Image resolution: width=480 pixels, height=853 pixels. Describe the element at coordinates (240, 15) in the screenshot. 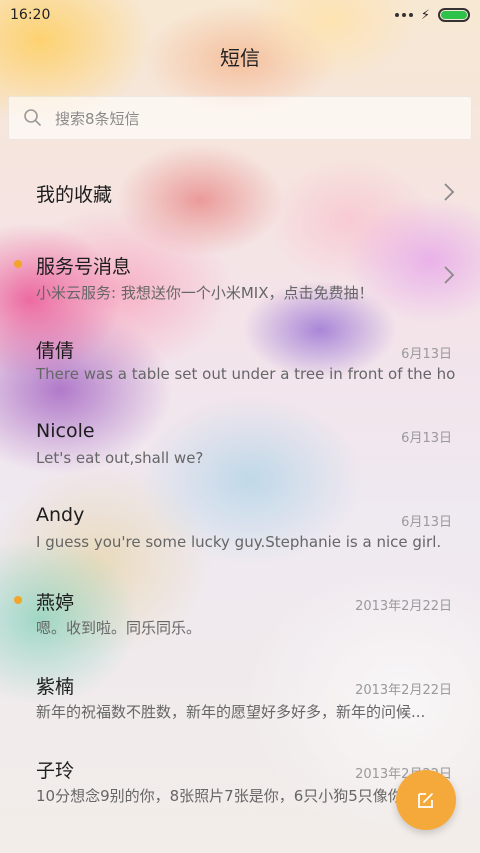

I see `status-bar: 16:20 ⚡` at that location.